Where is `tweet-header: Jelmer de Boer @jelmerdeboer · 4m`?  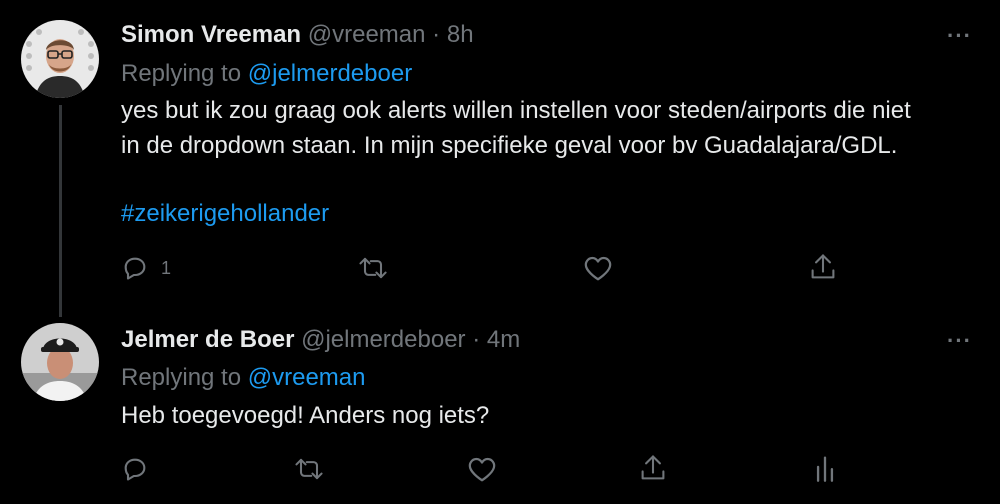
tweet-header: Jelmer de Boer @jelmerdeboer · 4m is located at coordinates (320, 340).